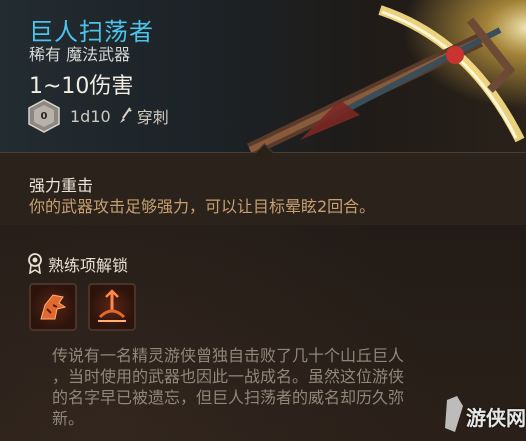  Describe the element at coordinates (228, 376) in the screenshot. I see `lore-line: ，当时使用的武器也因此一战成名。虽然这位游侠` at that location.